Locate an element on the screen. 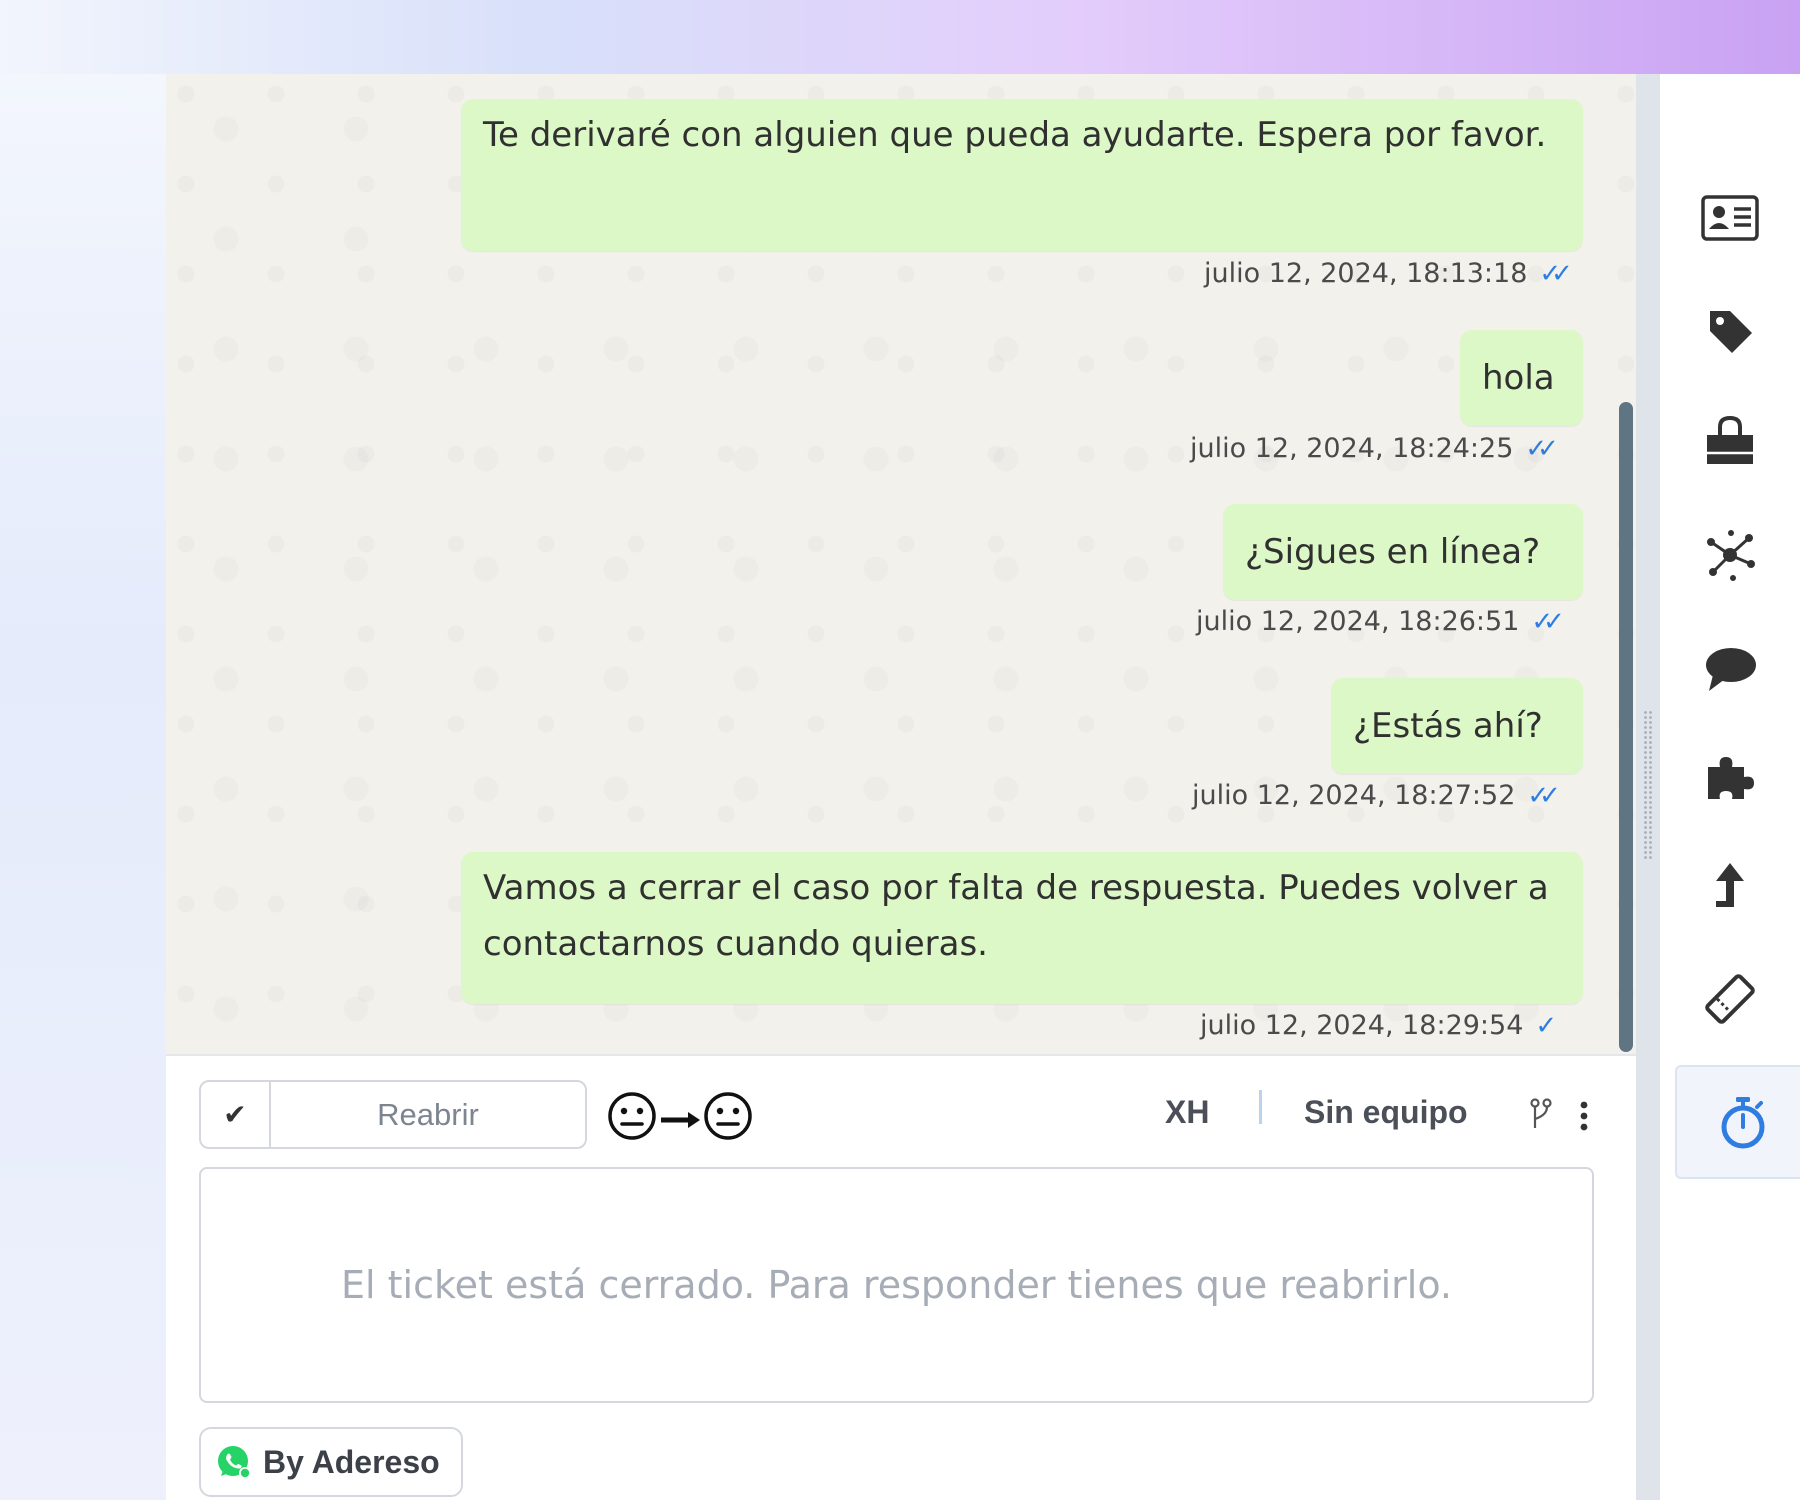 This screenshot has height=1500, width=1800. background-left is located at coordinates (83, 787).